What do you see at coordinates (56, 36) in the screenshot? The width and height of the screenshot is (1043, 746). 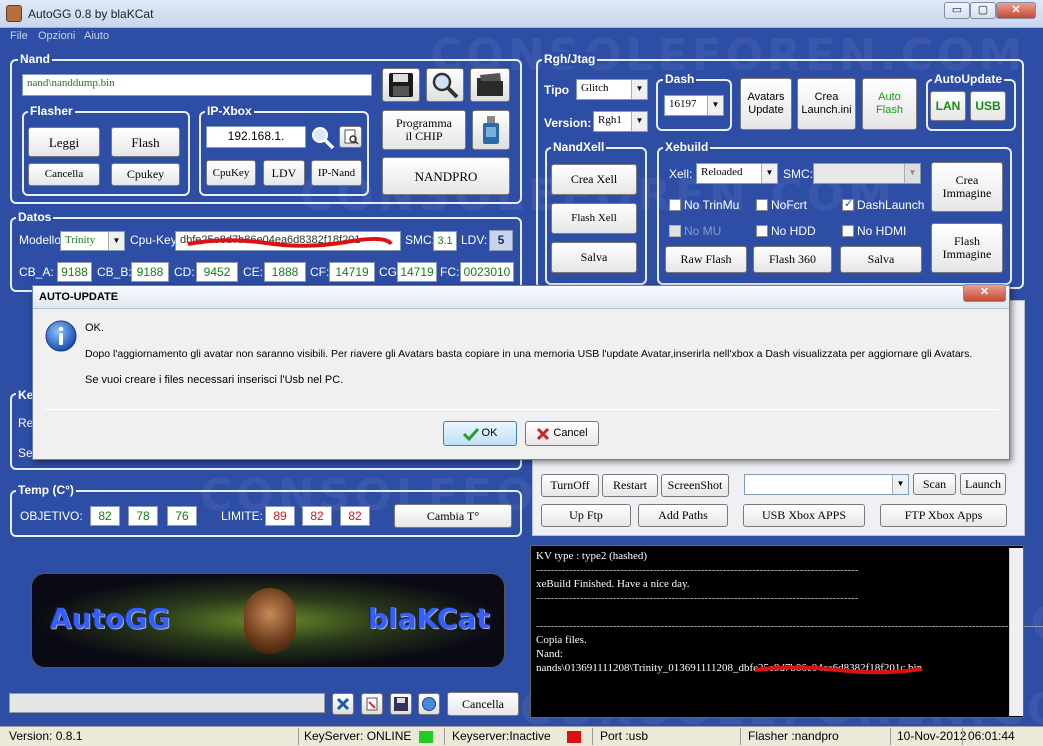 I see `menu-opzioni: Opzioni` at bounding box center [56, 36].